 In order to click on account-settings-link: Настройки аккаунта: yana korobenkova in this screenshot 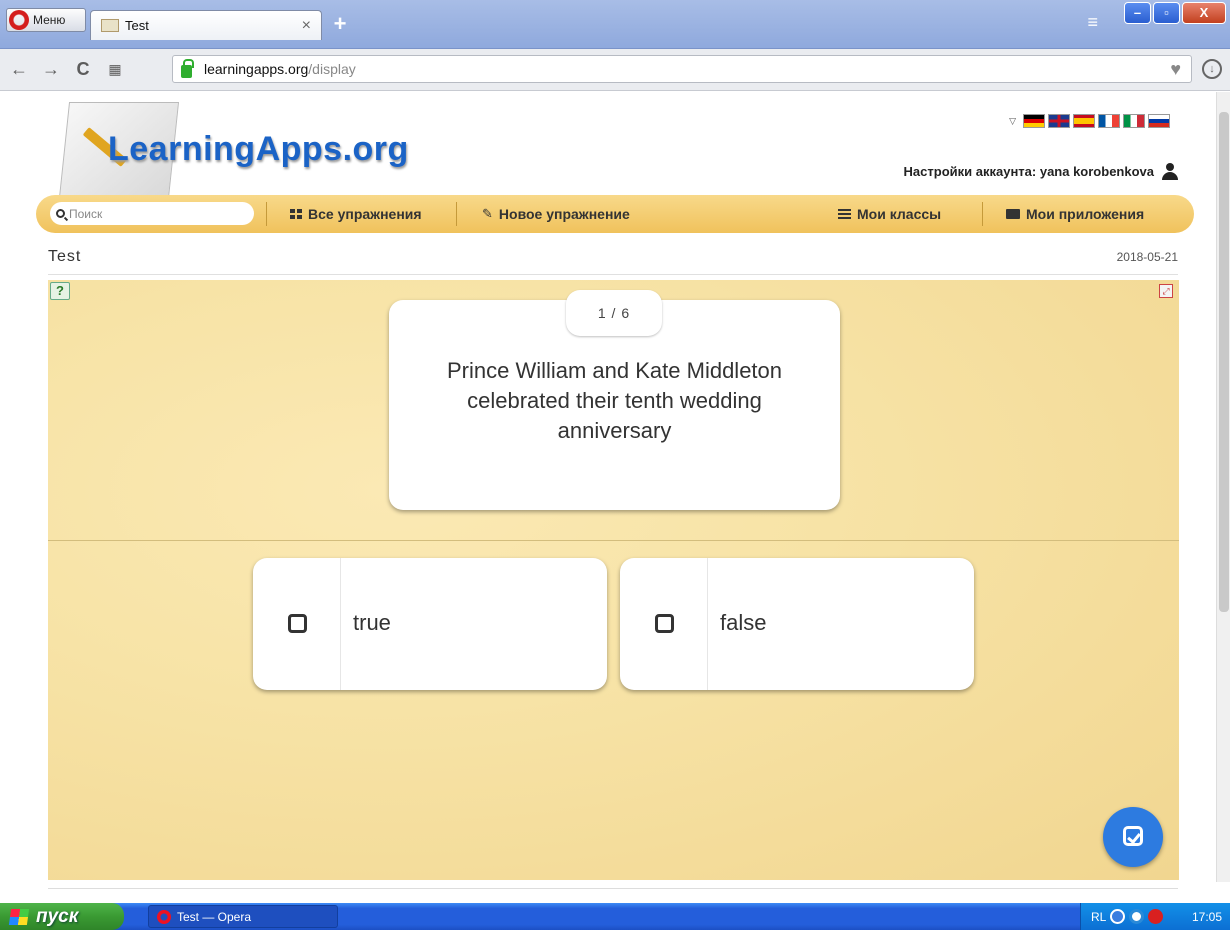, I will do `click(1041, 171)`.